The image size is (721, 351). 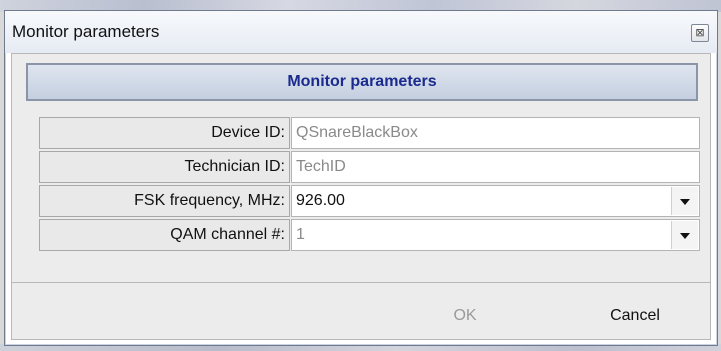 I want to click on fsk-frequency-value: 926.00, so click(x=320, y=200).